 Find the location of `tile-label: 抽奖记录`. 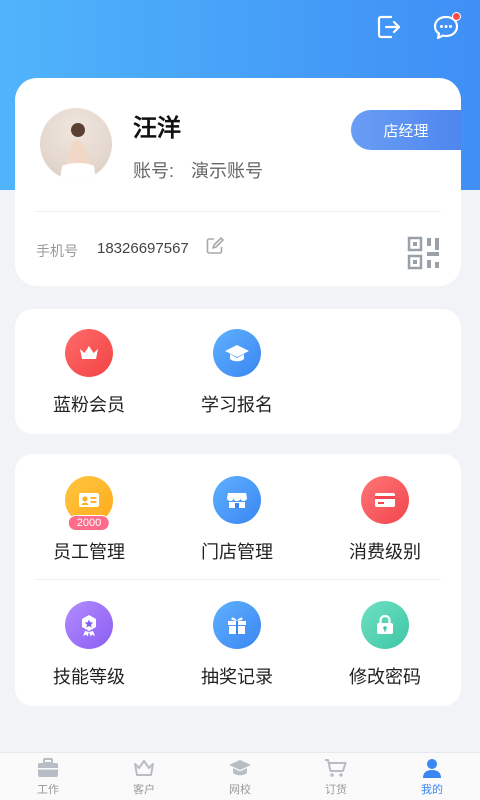

tile-label: 抽奖记录 is located at coordinates (237, 677).